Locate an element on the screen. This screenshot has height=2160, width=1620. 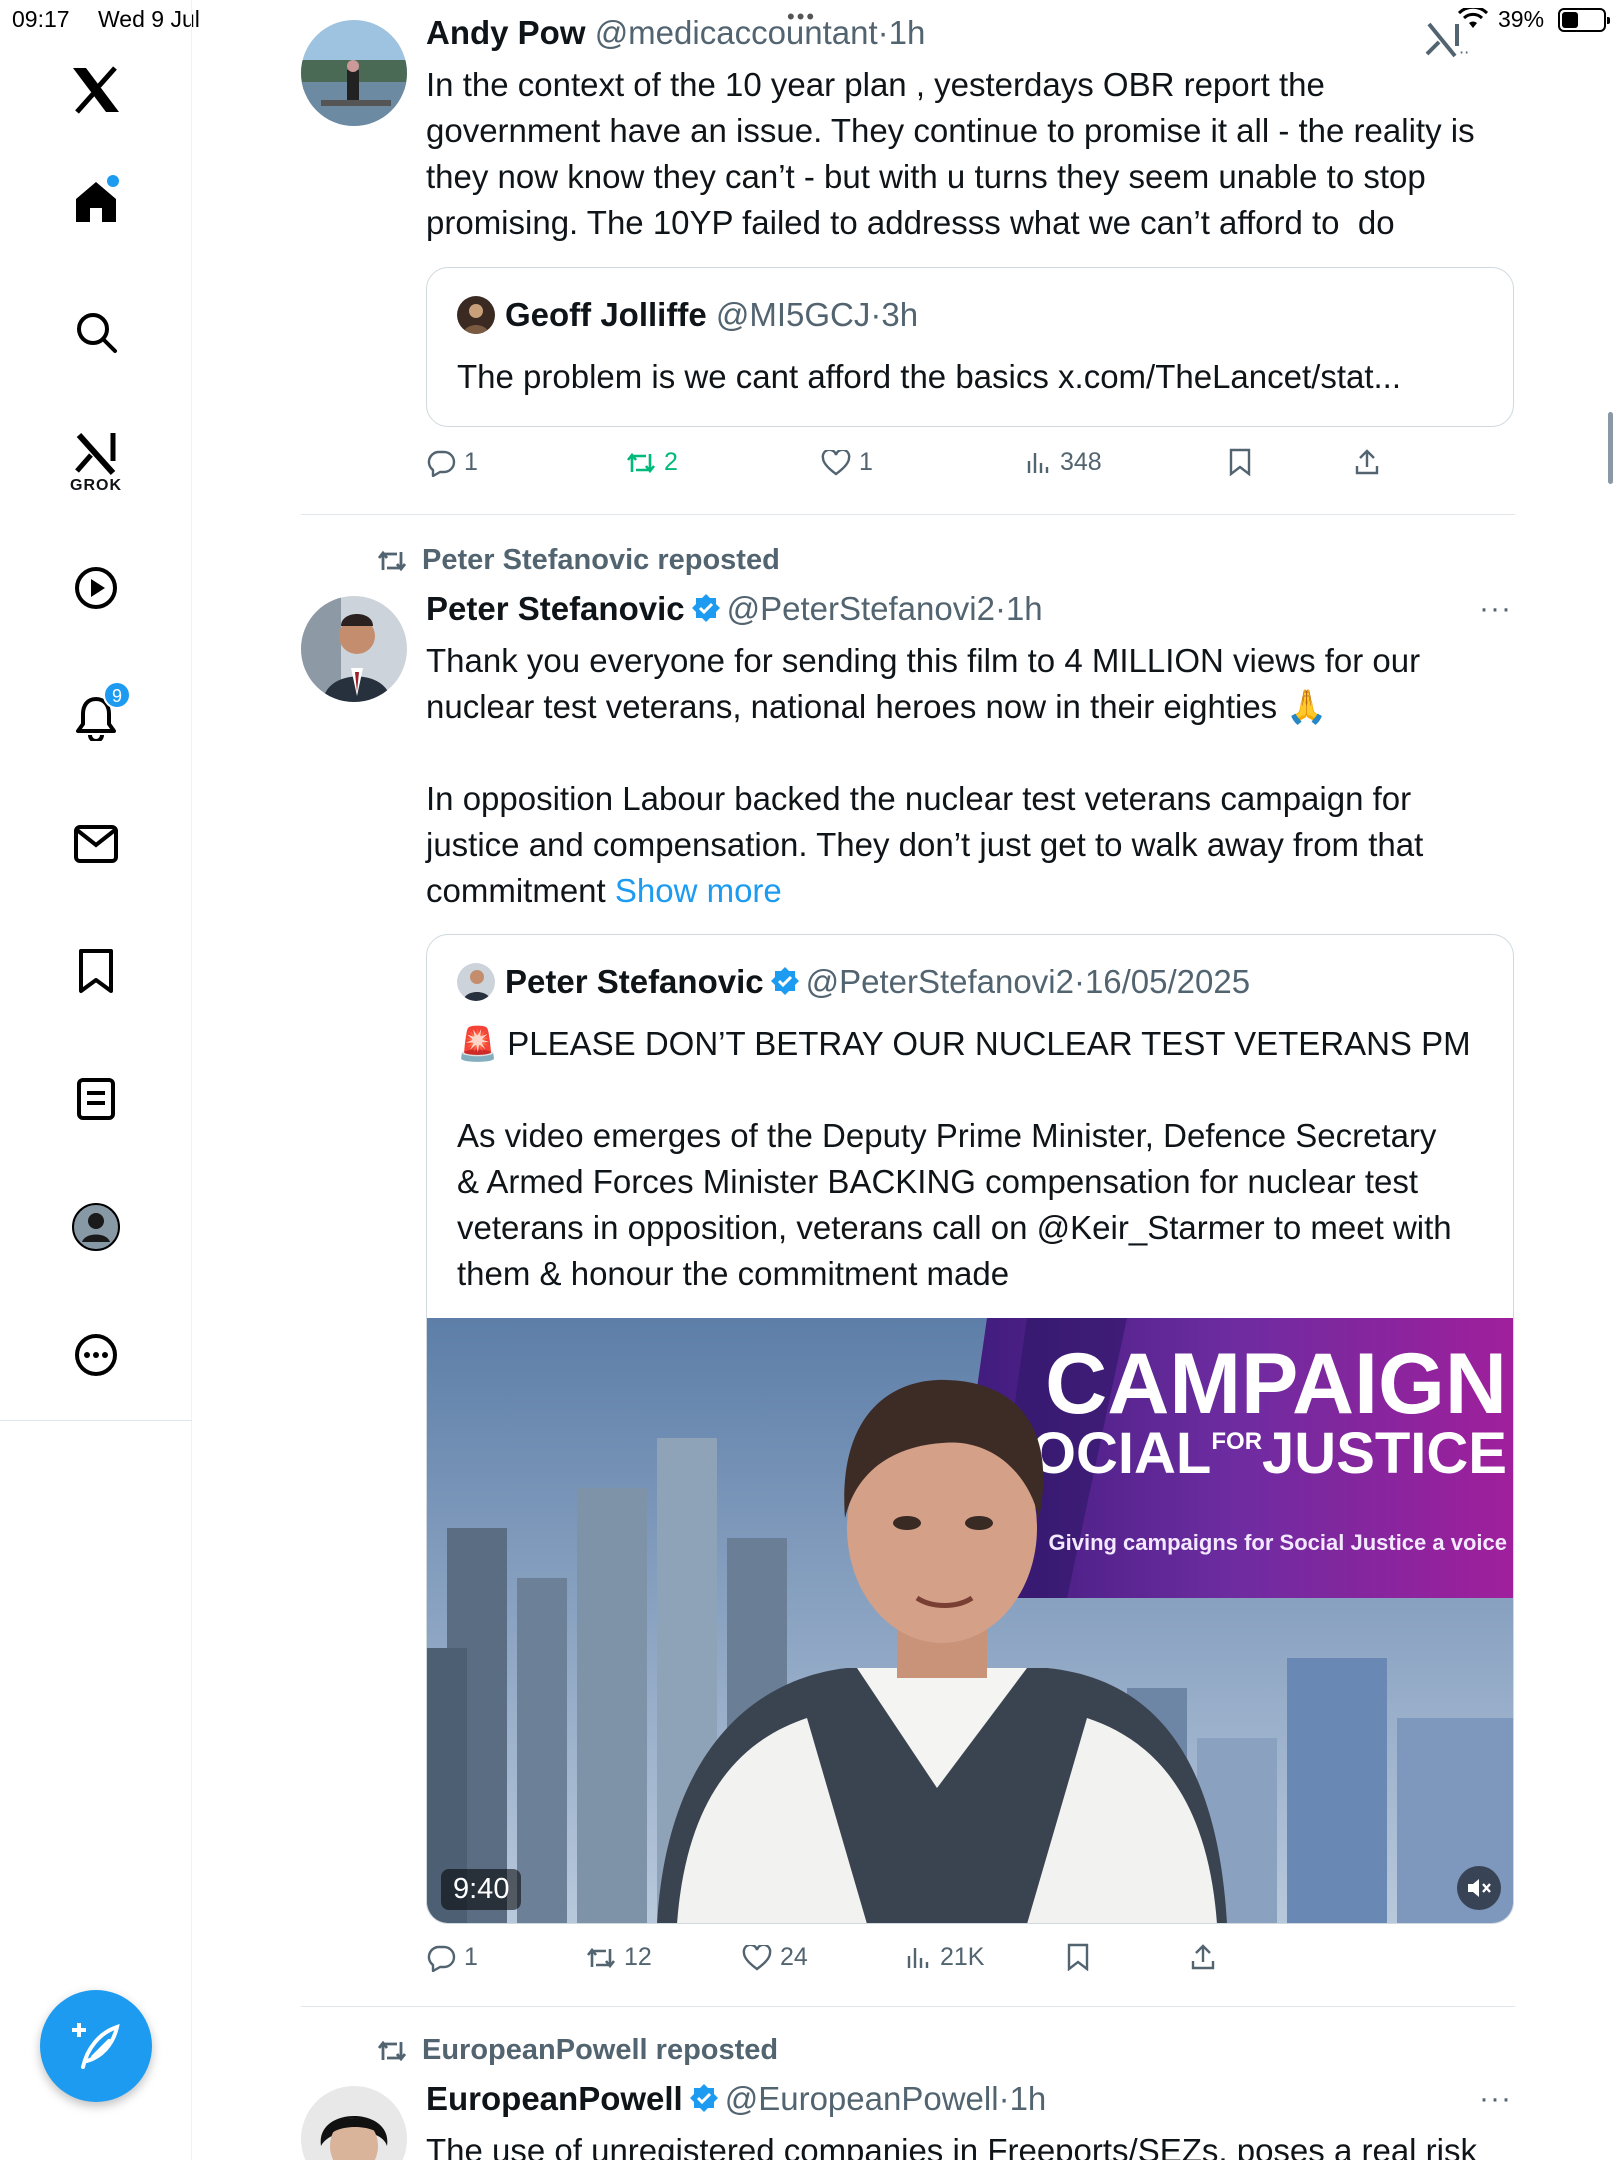
profile-icon is located at coordinates (96, 1227).